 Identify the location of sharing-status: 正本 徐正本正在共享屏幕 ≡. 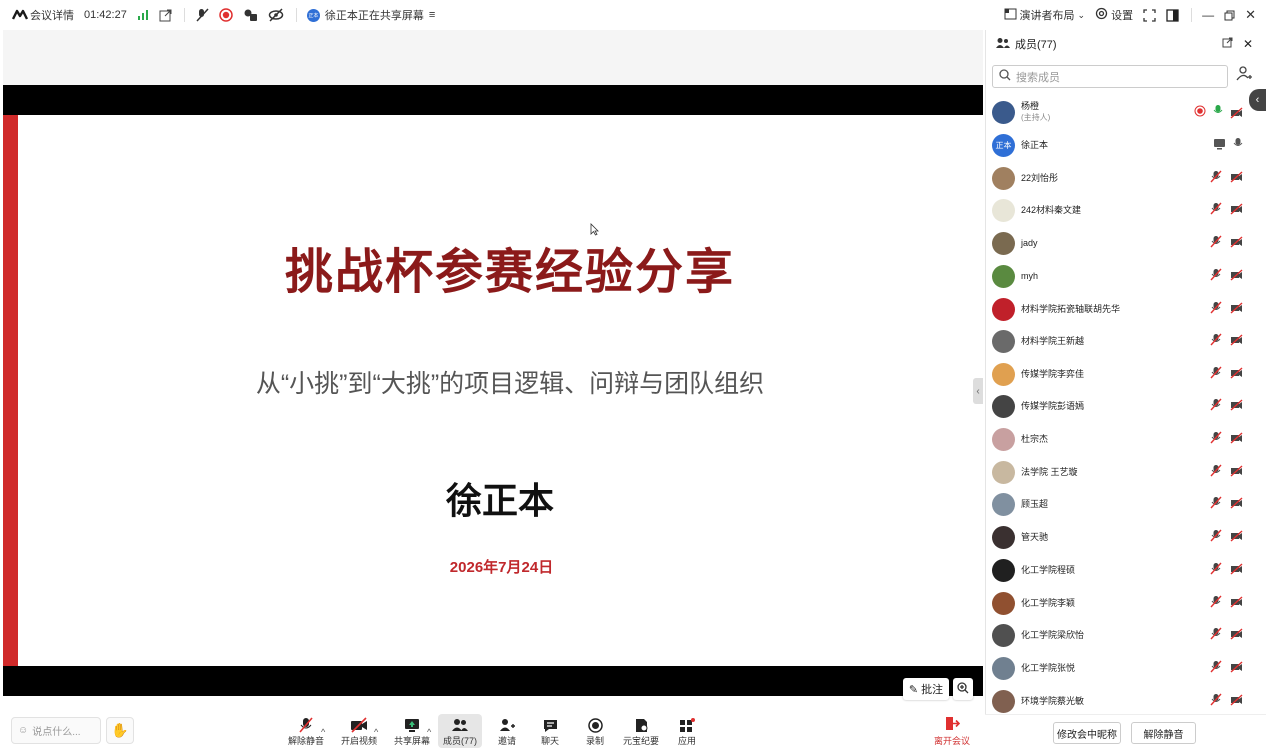
(370, 15).